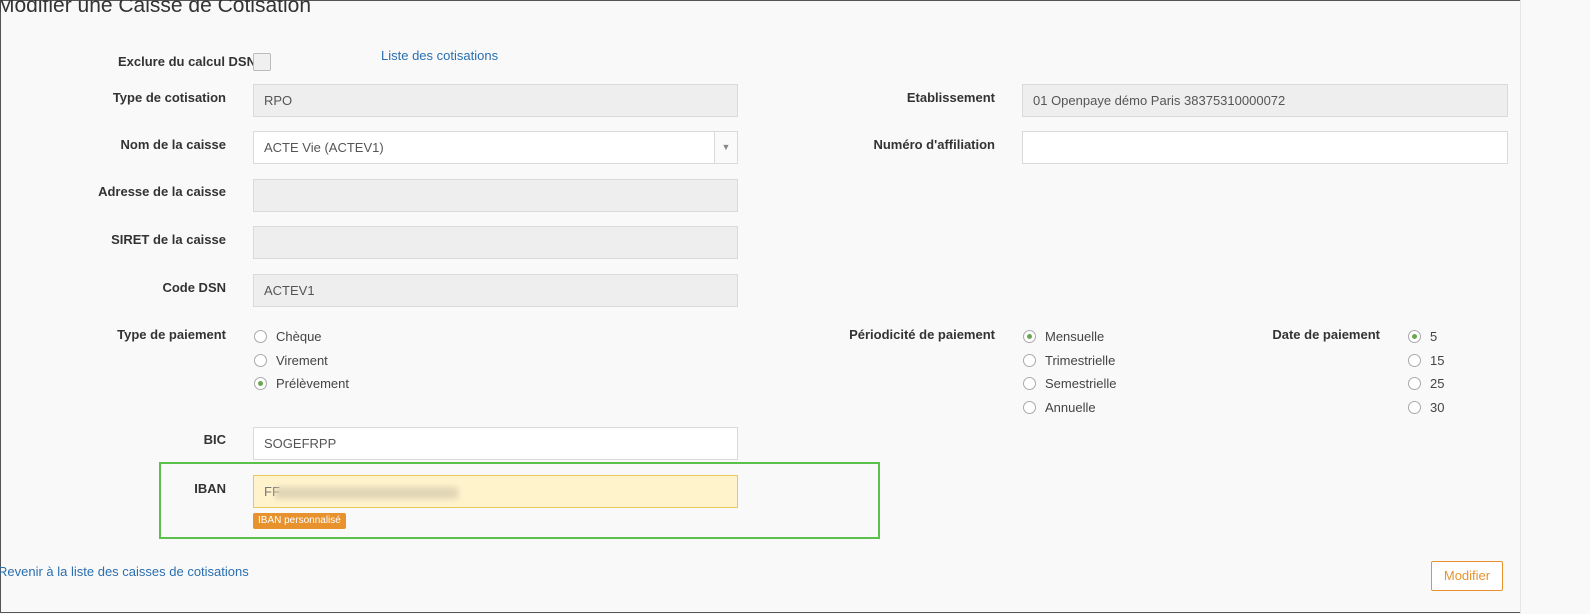 Image resolution: width=1590 pixels, height=614 pixels. What do you see at coordinates (922, 334) in the screenshot?
I see `periodicite-label: Périodicité de paiement` at bounding box center [922, 334].